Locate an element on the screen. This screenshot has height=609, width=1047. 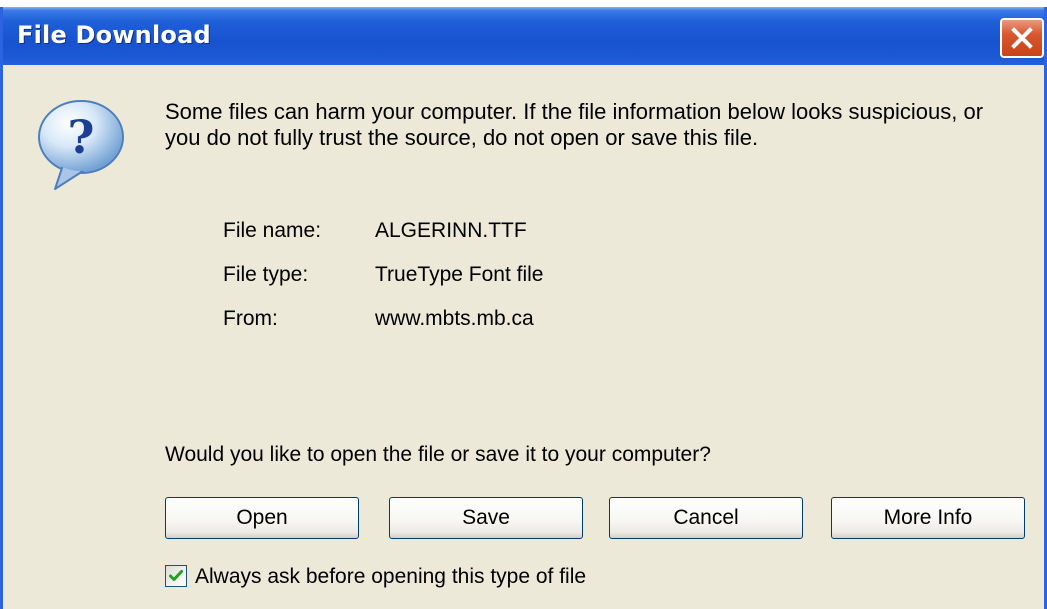
file-name-value: ALGERINN.TTF is located at coordinates (451, 230).